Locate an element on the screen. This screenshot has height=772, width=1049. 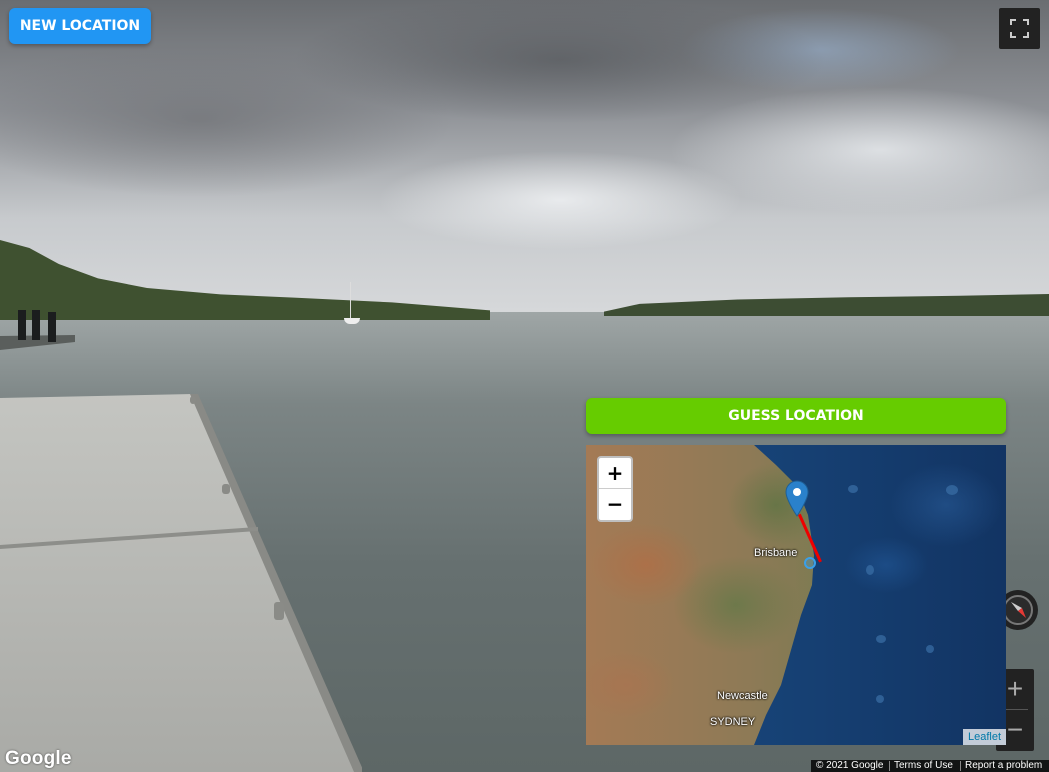
map-zoom-control: + − is located at coordinates (615, 489).